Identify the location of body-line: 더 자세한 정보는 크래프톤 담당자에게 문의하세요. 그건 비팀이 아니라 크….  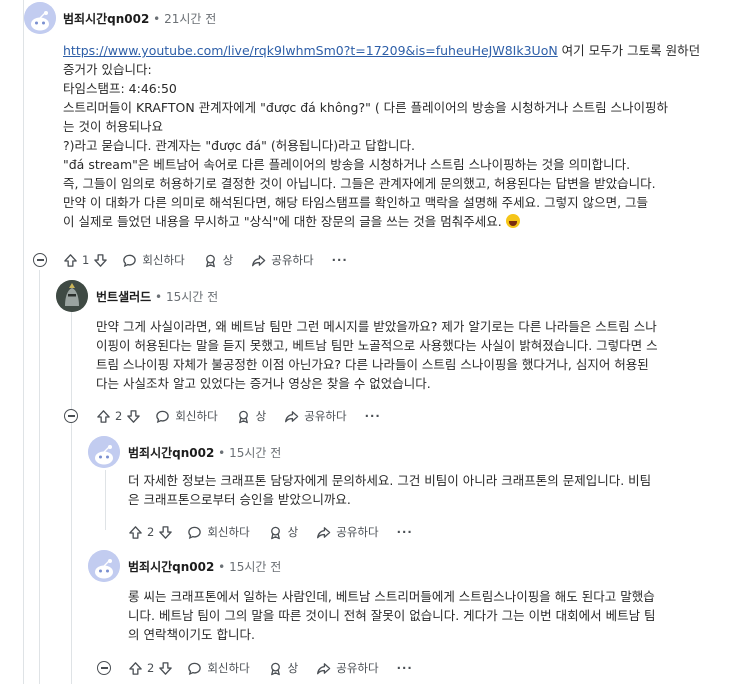
(390, 480).